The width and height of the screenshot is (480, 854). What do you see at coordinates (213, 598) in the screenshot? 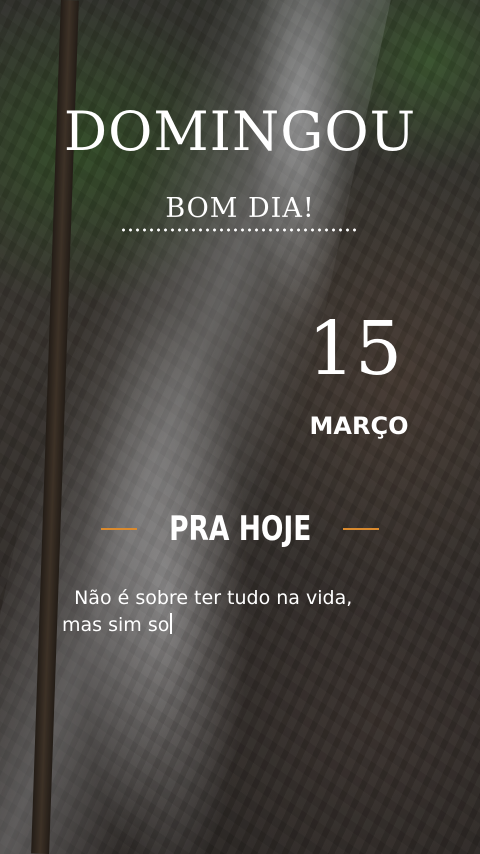
I see `message-line-1: Não é sobre ter tudo na vida,` at bounding box center [213, 598].